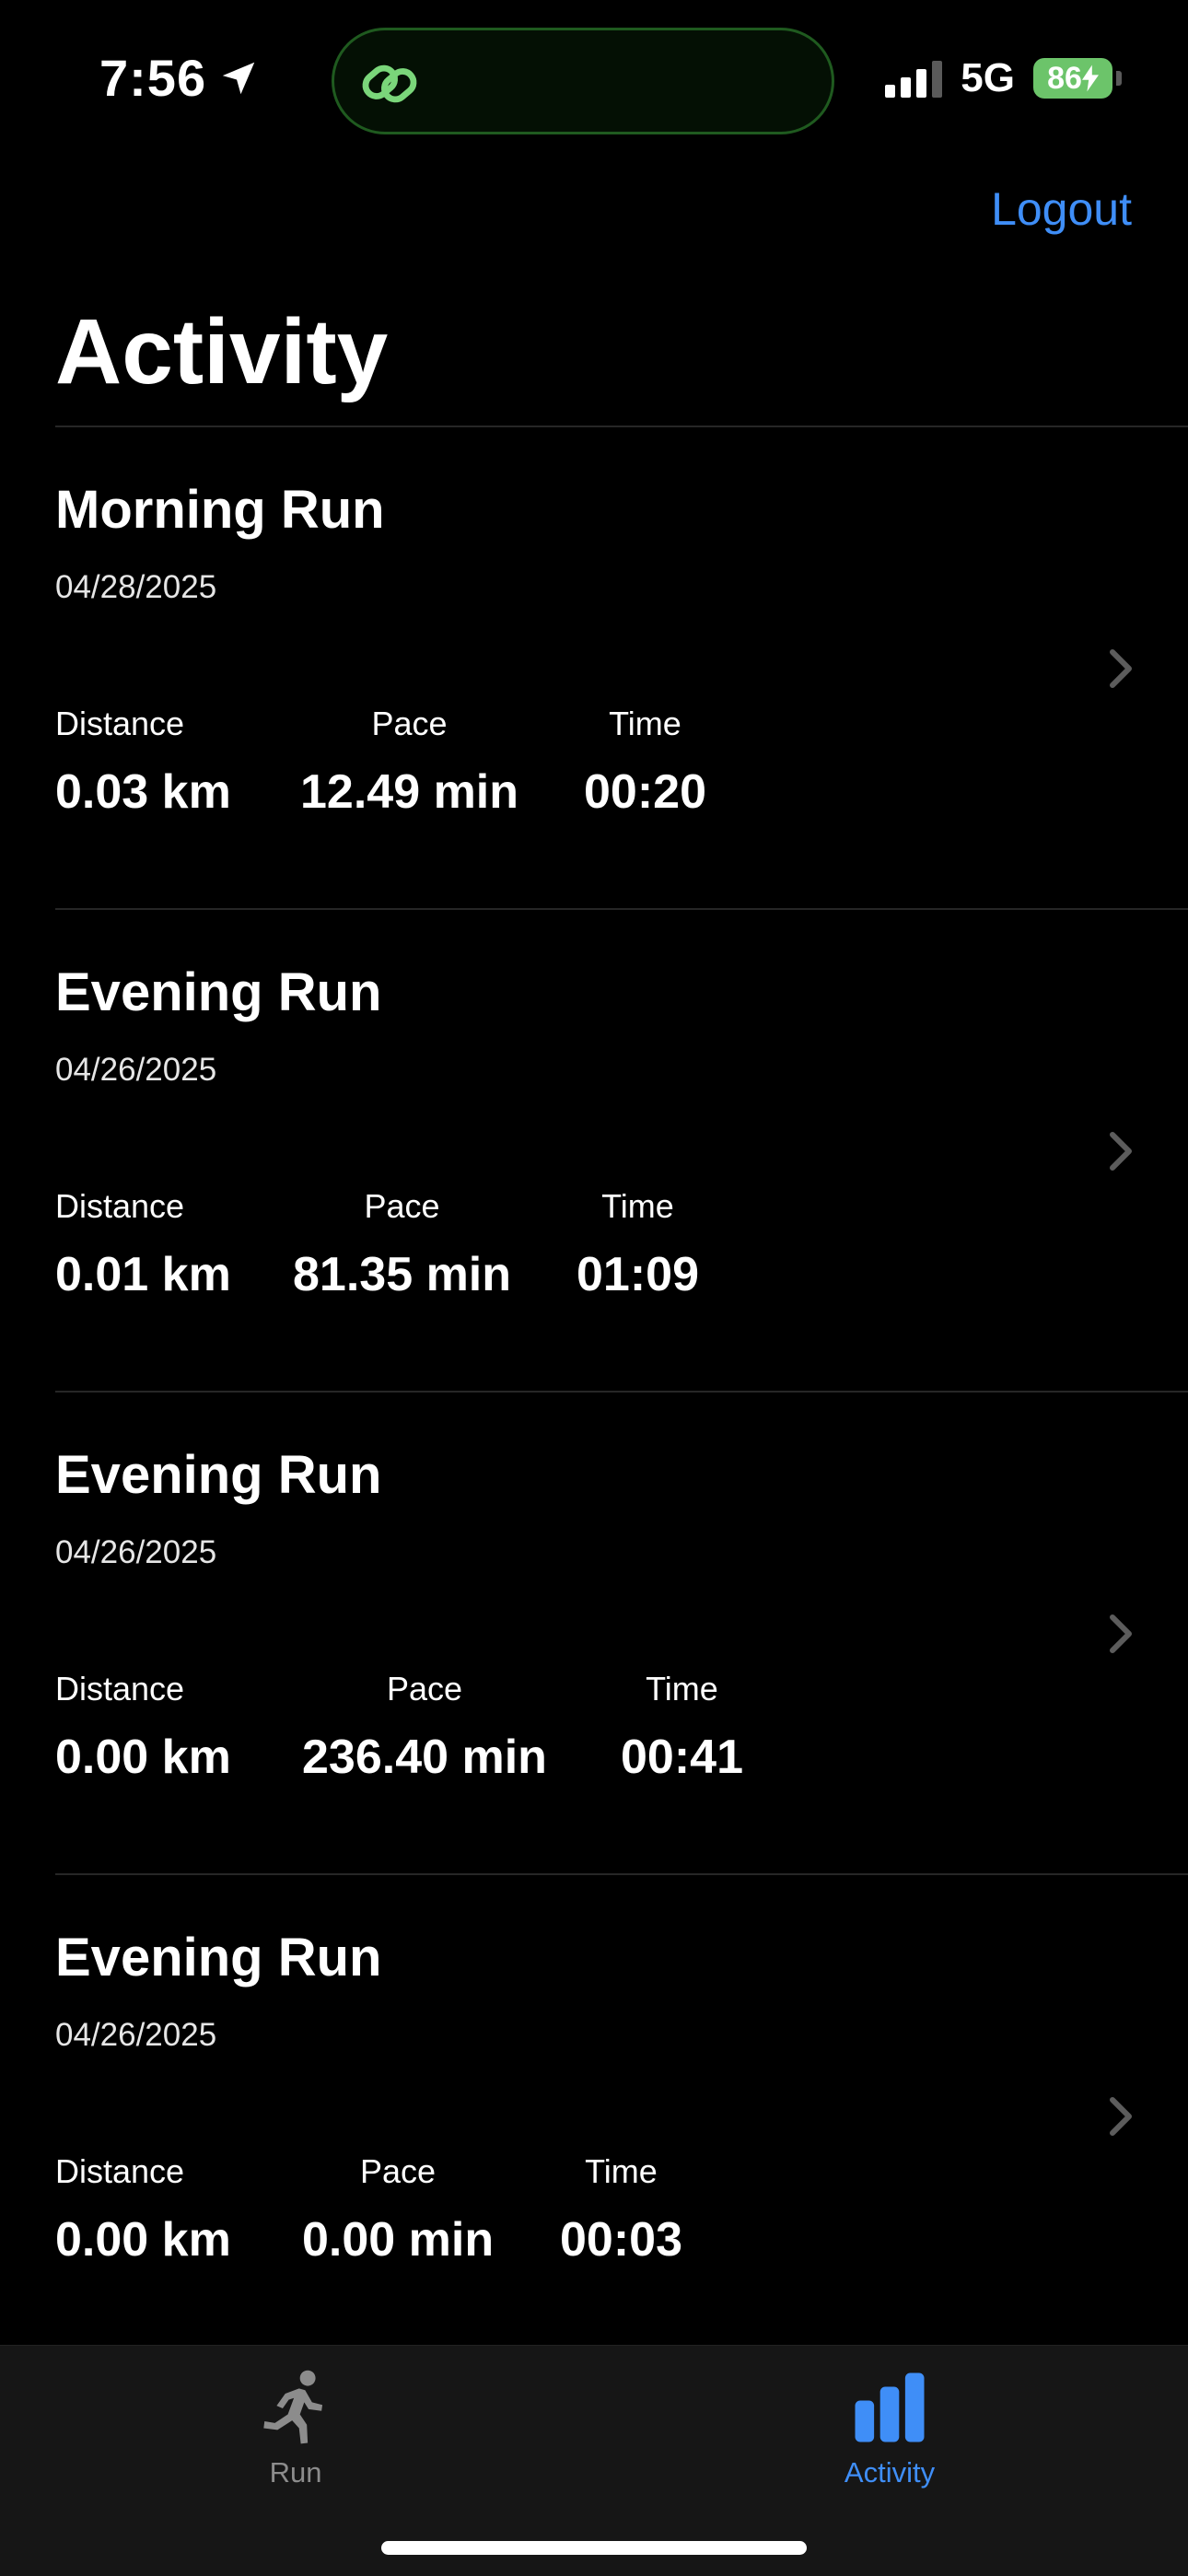  I want to click on bar-chart-icon, so click(890, 2407).